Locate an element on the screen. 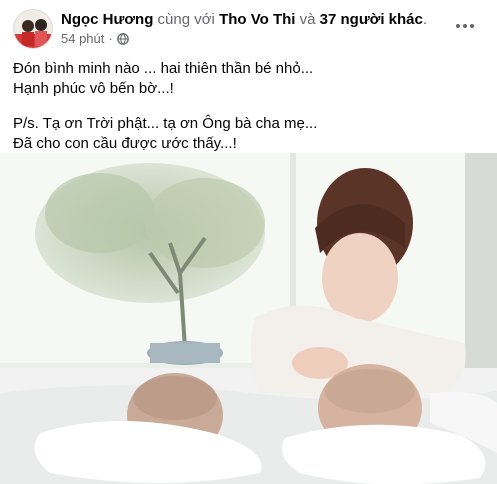 The width and height of the screenshot is (497, 484). avatar-image is located at coordinates (33, 29).